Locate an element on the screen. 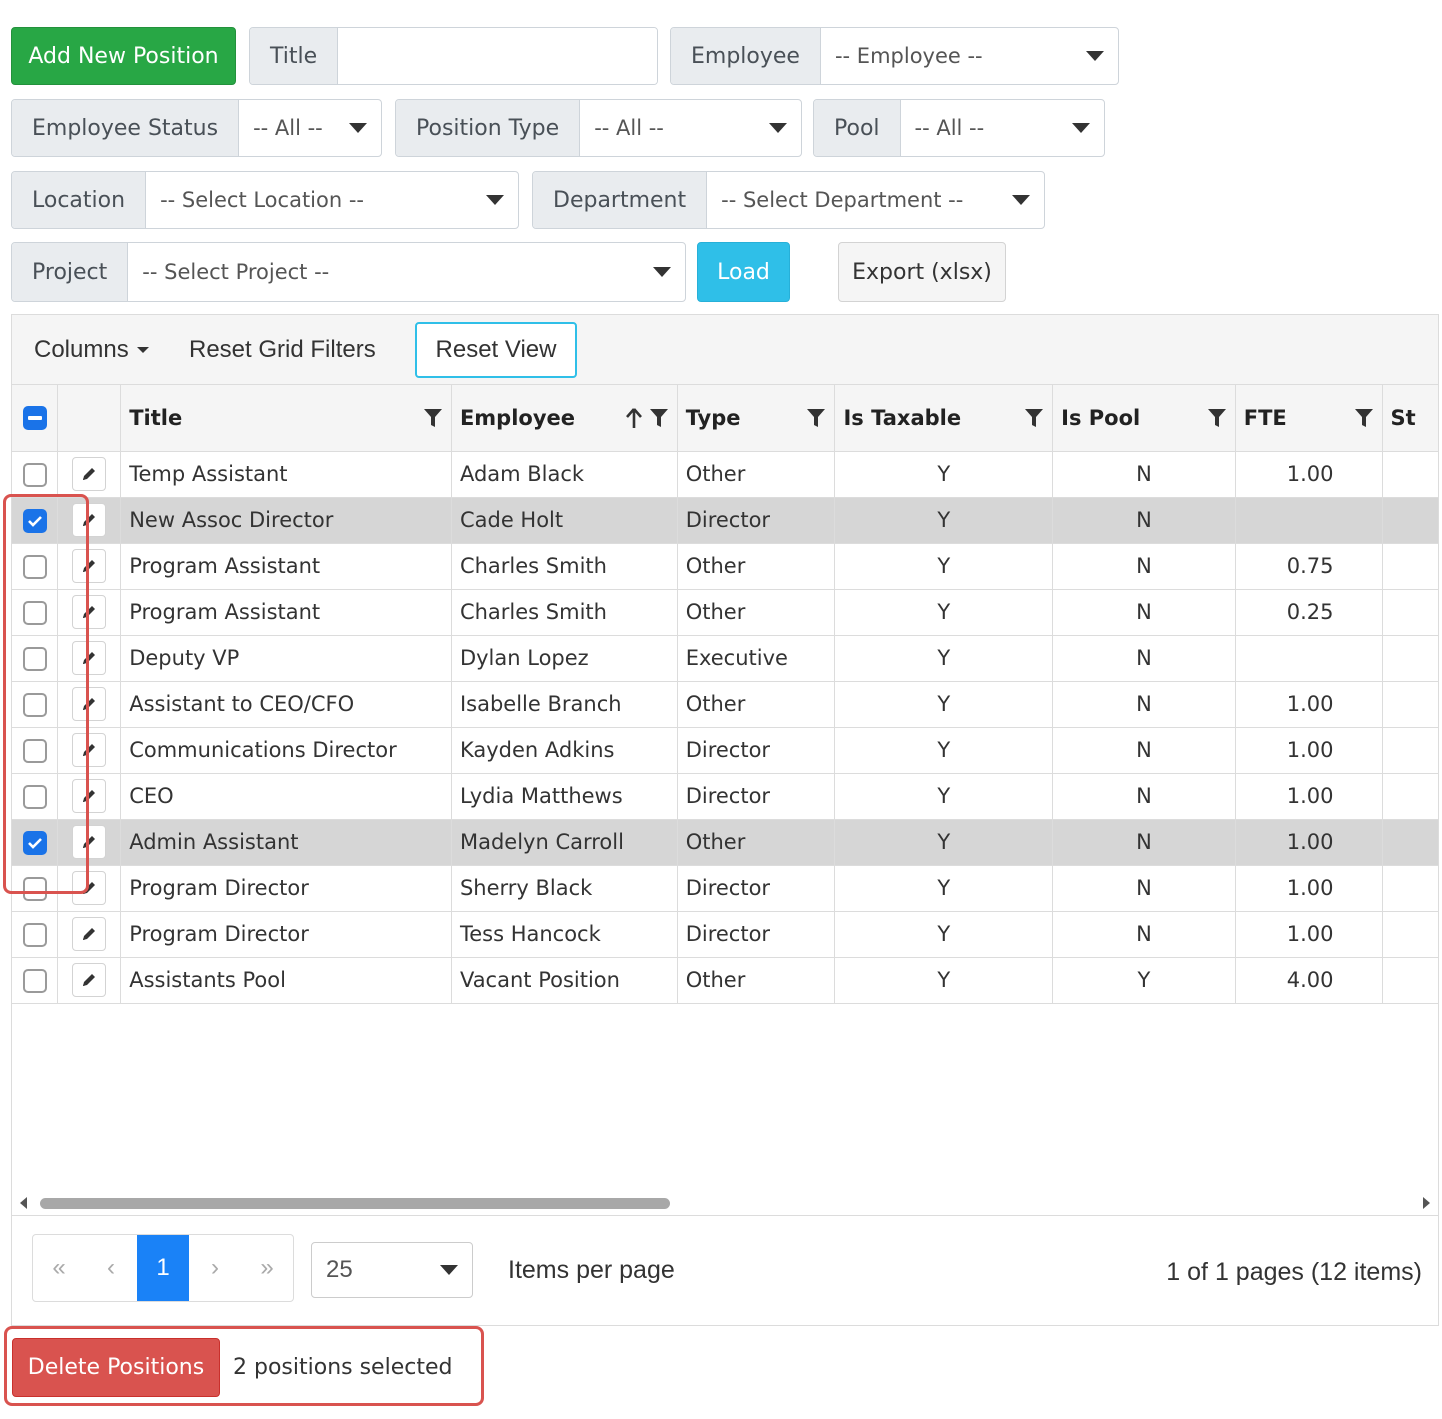  cell-employee: Tess Hancock is located at coordinates (564, 934).